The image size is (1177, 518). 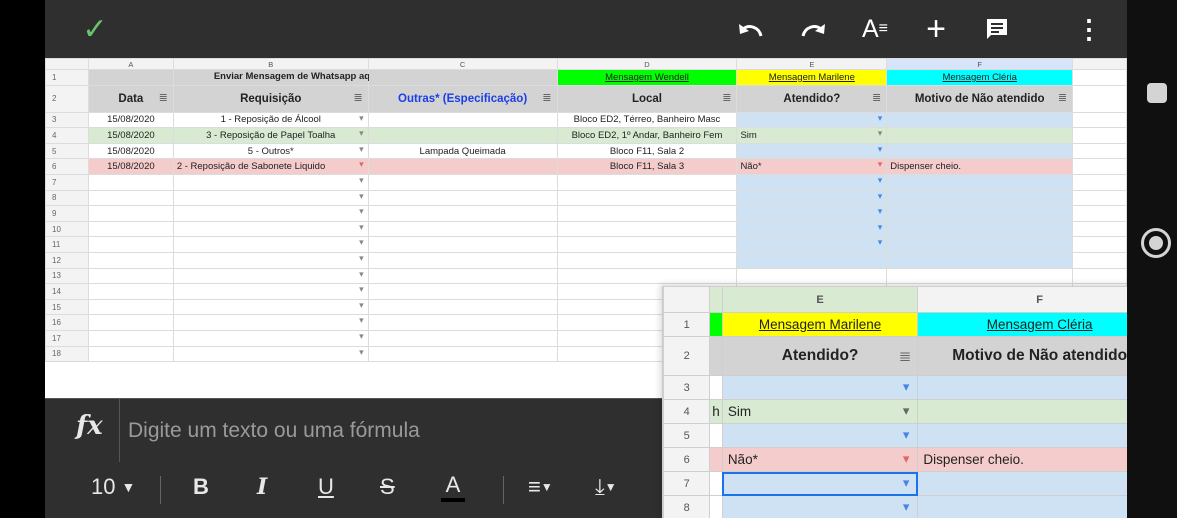 I want to click on corner-cell, so click(x=67, y=64).